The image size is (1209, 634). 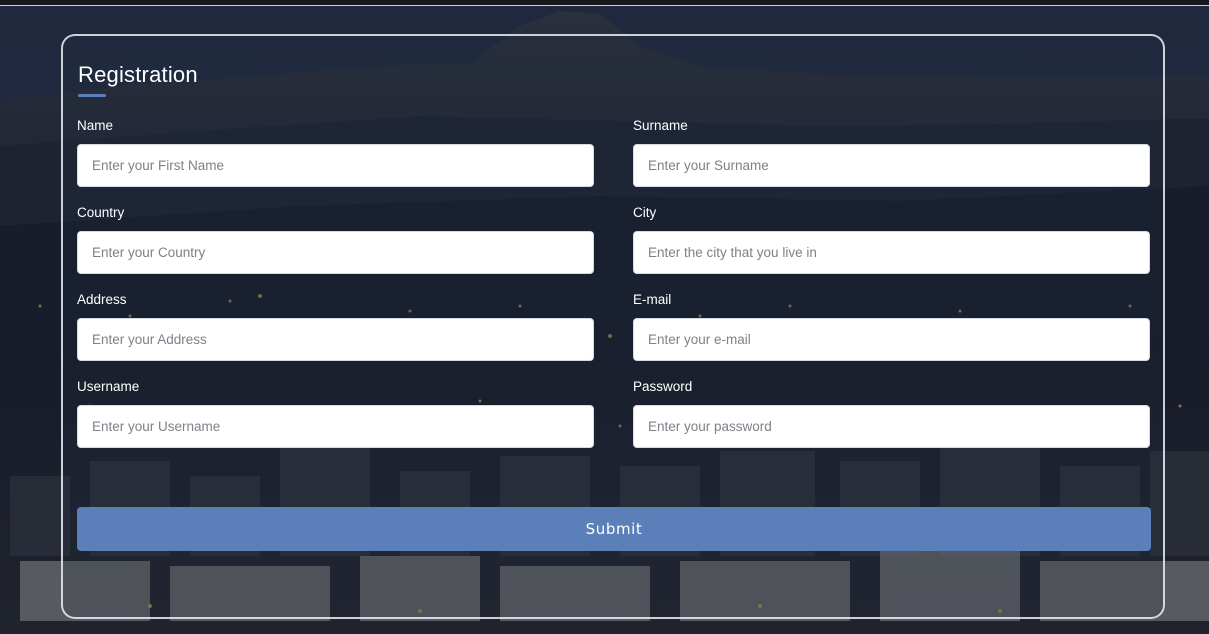 I want to click on username-input, so click(x=335, y=426).